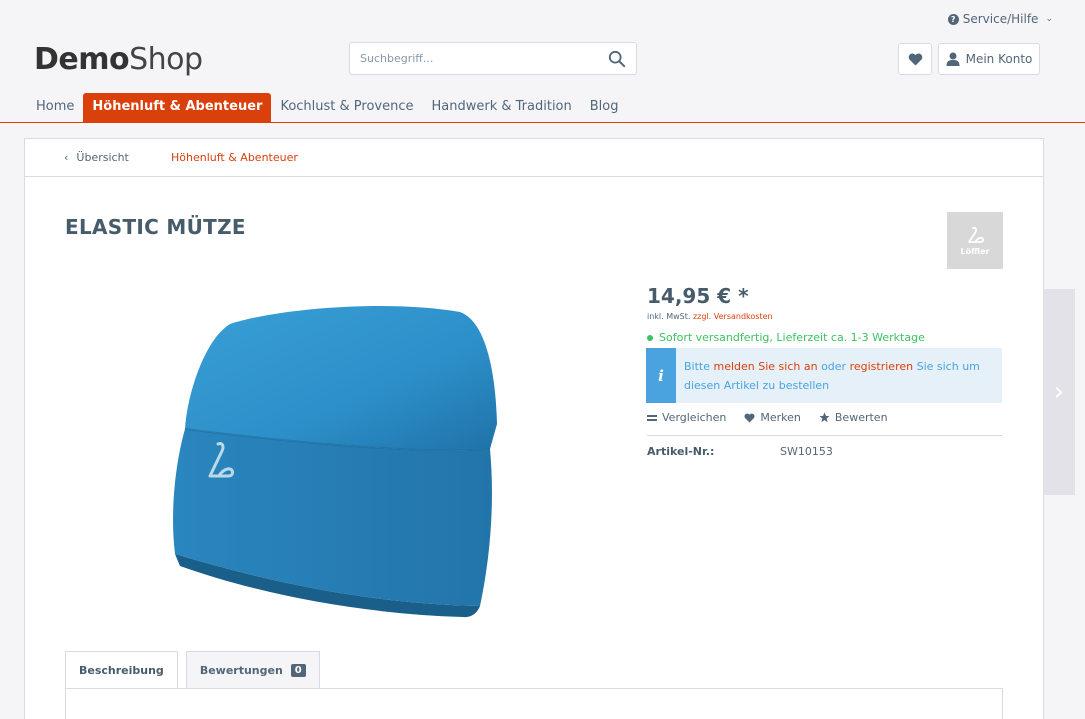 The height and width of the screenshot is (719, 1085). What do you see at coordinates (335, 461) in the screenshot?
I see `beanie-image` at bounding box center [335, 461].